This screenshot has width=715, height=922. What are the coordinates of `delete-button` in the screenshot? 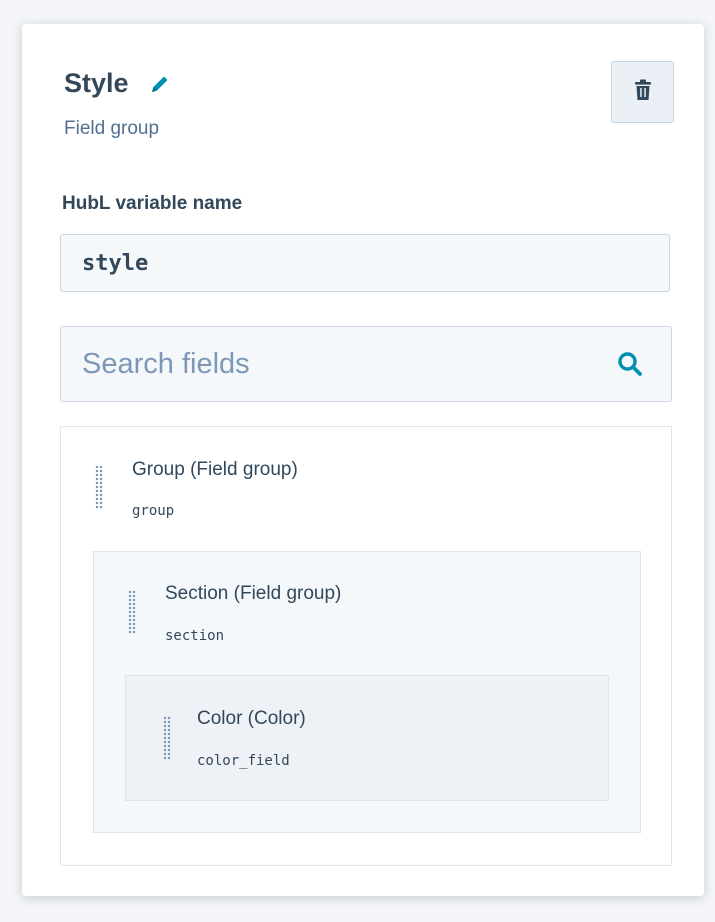 It's located at (642, 92).